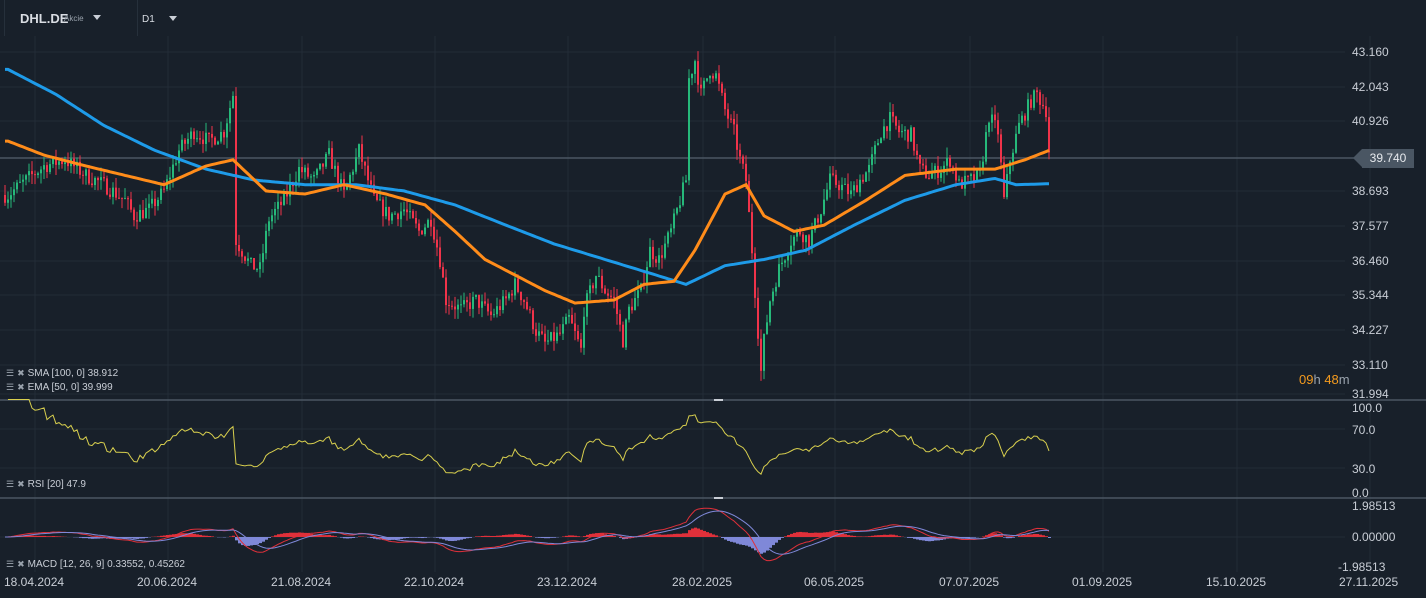 The width and height of the screenshot is (1426, 598). I want to click on rsi-label: RSI [20] 47.9, so click(56, 484).